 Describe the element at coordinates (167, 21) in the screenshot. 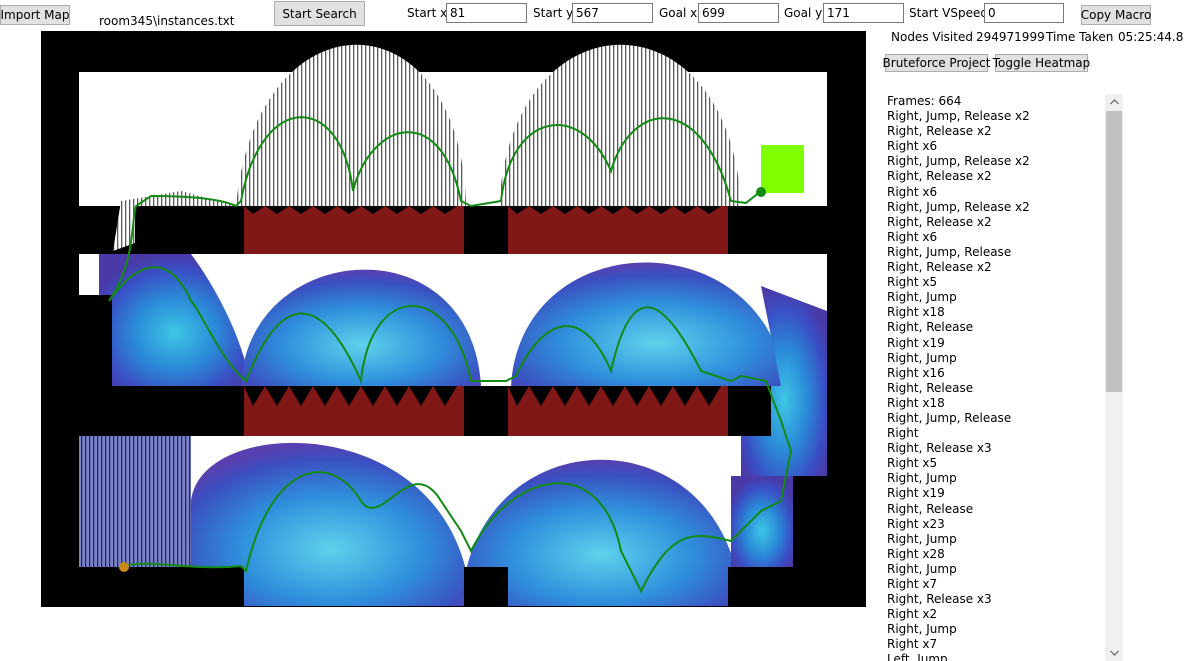

I see `file-name-label: room345\instances.txt` at that location.